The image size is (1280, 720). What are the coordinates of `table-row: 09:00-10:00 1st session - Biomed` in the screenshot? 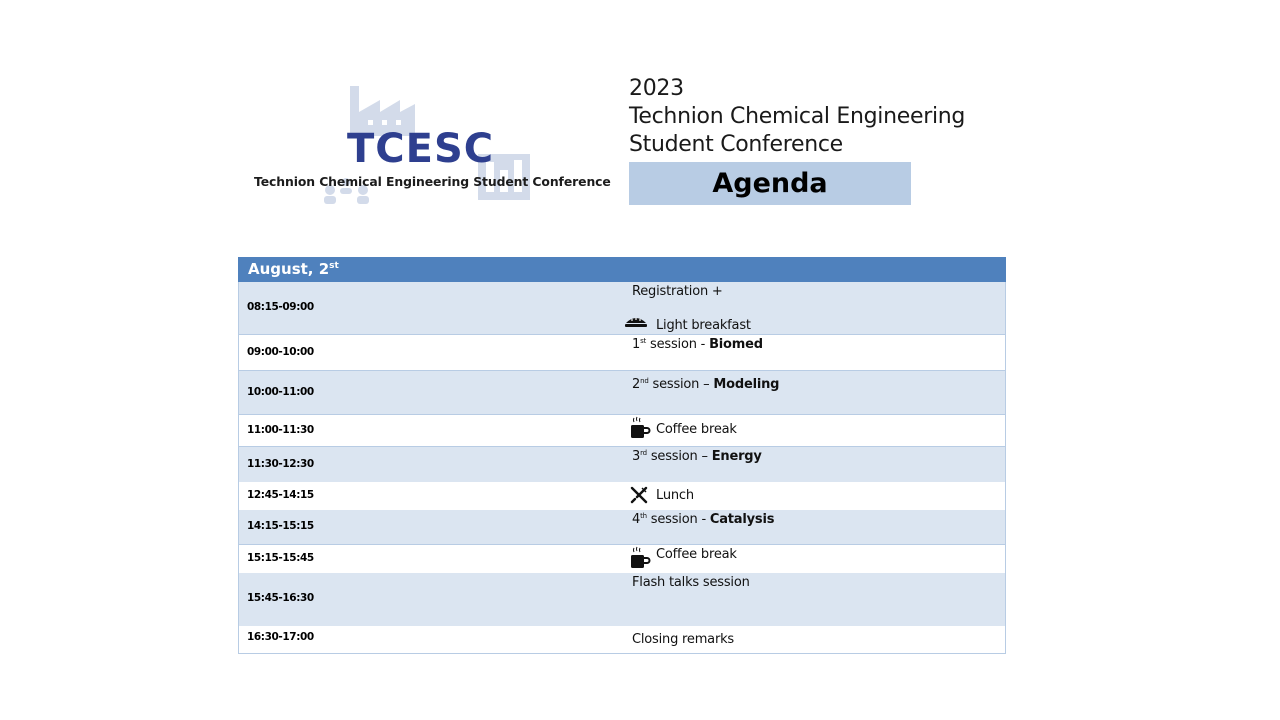 It's located at (622, 352).